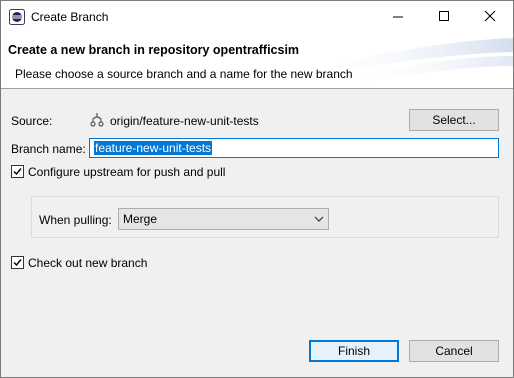 This screenshot has height=378, width=514. What do you see at coordinates (354, 351) in the screenshot?
I see `finish-button: Finish` at bounding box center [354, 351].